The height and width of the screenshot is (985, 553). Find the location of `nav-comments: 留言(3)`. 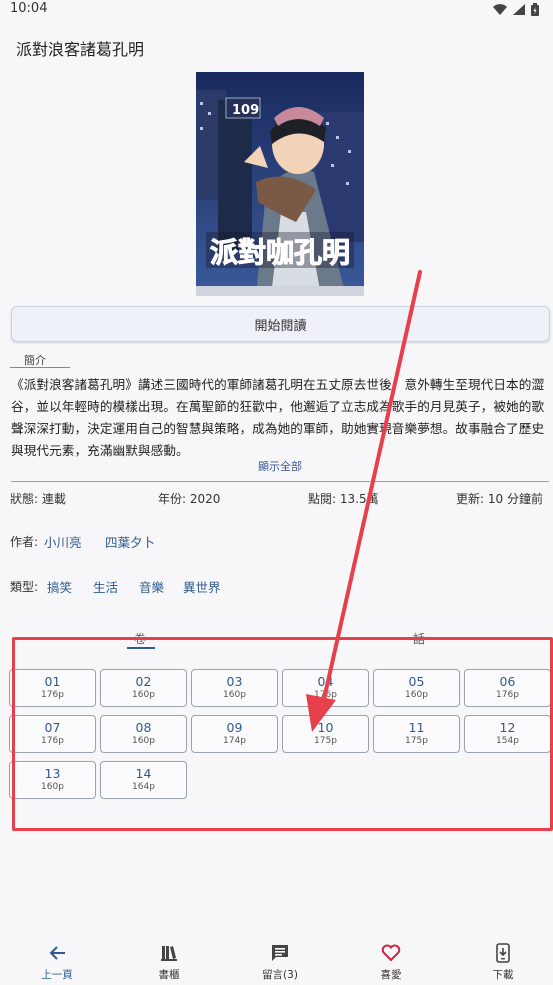

nav-comments: 留言(3) is located at coordinates (280, 958).